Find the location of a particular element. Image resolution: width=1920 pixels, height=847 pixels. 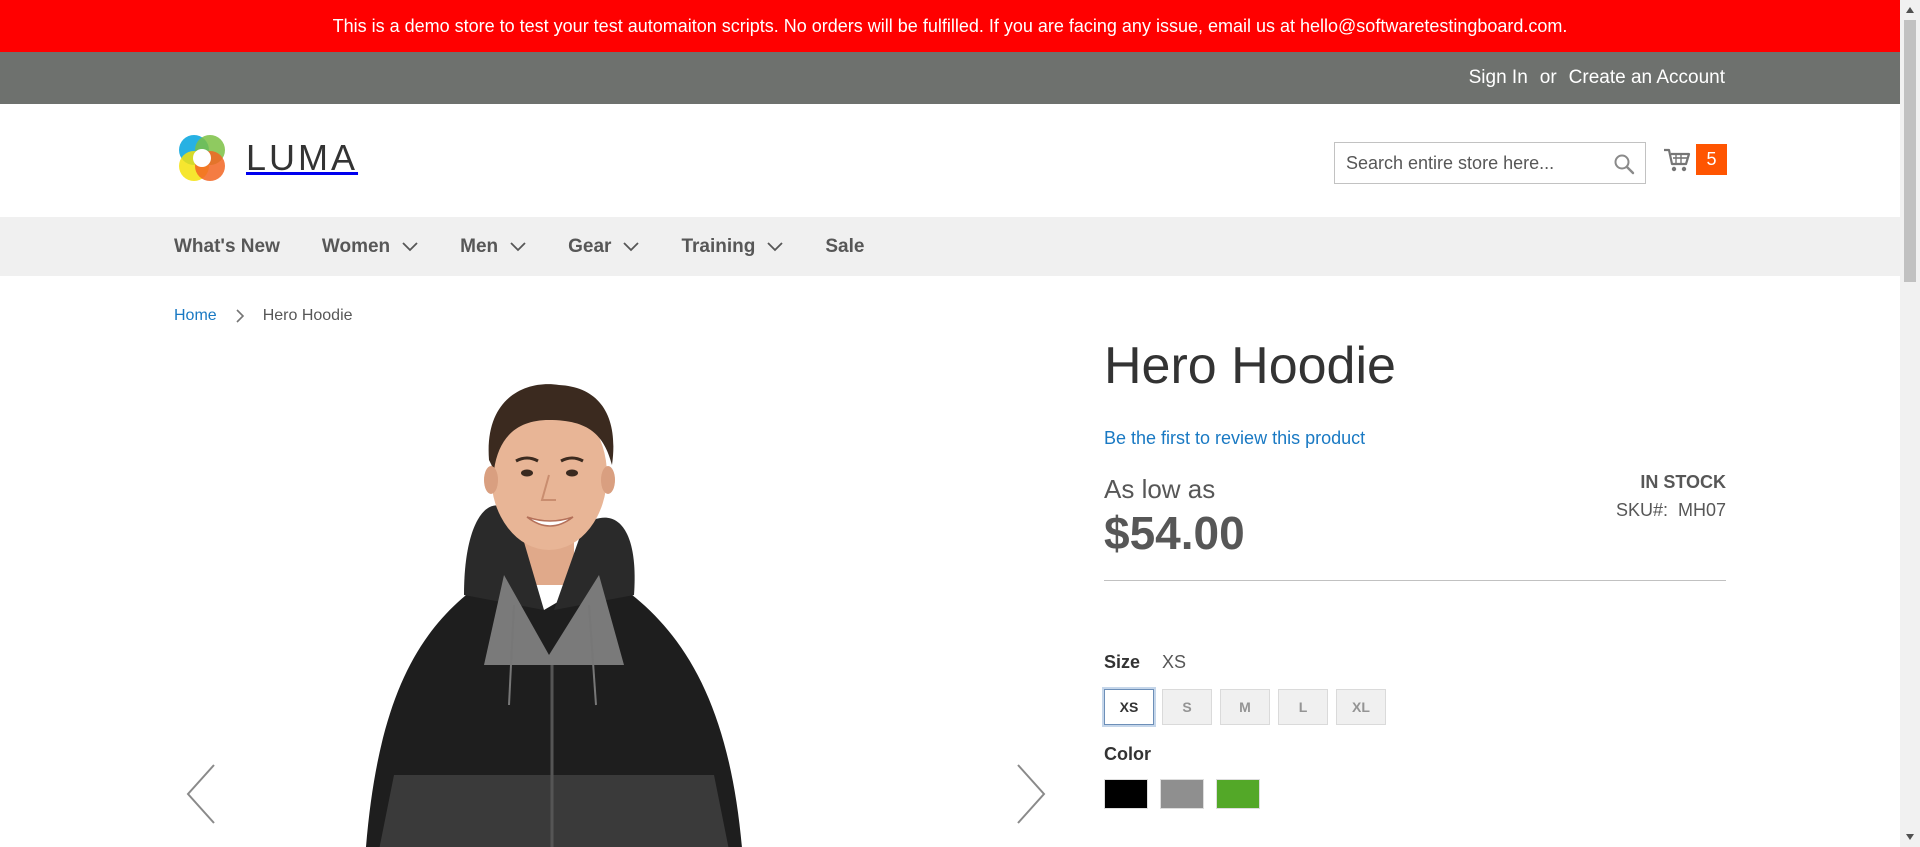

sign-in-link: Sign In is located at coordinates (1498, 78).